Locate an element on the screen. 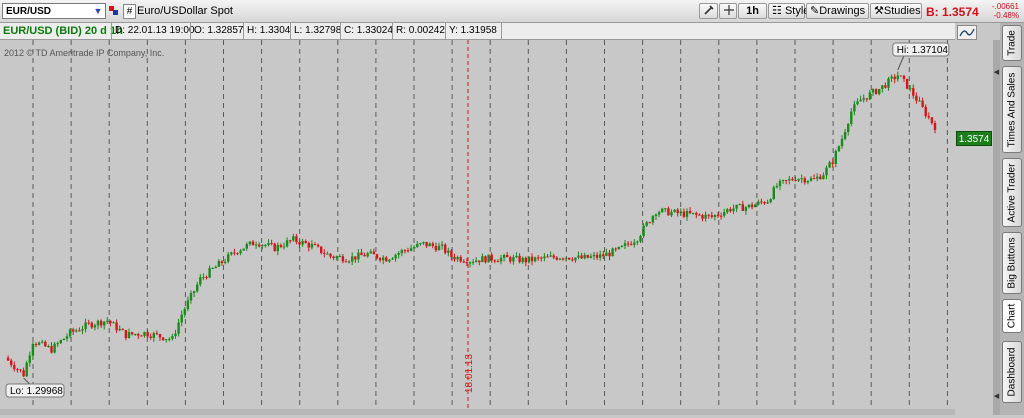 This screenshot has height=418, width=1024. symbol-input is located at coordinates (49, 11).